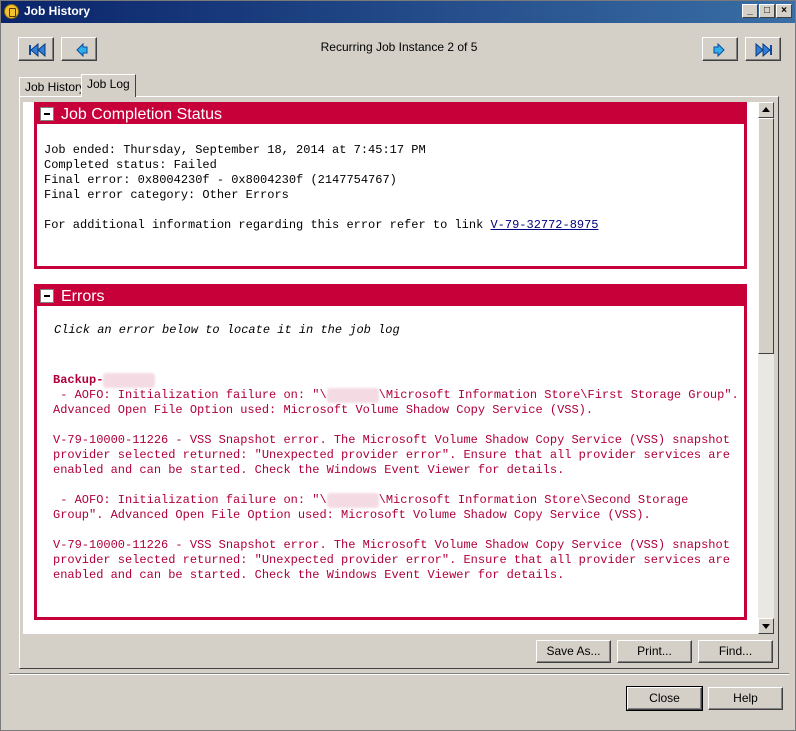  I want to click on next-instance-button, so click(720, 49).